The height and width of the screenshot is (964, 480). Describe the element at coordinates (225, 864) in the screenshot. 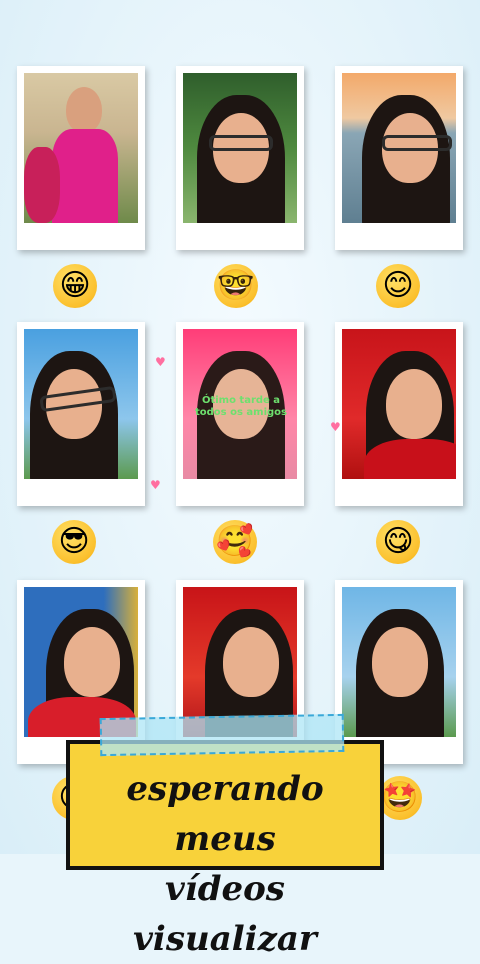

I see `caption-text: esperando meus vídeos visualizar` at that location.